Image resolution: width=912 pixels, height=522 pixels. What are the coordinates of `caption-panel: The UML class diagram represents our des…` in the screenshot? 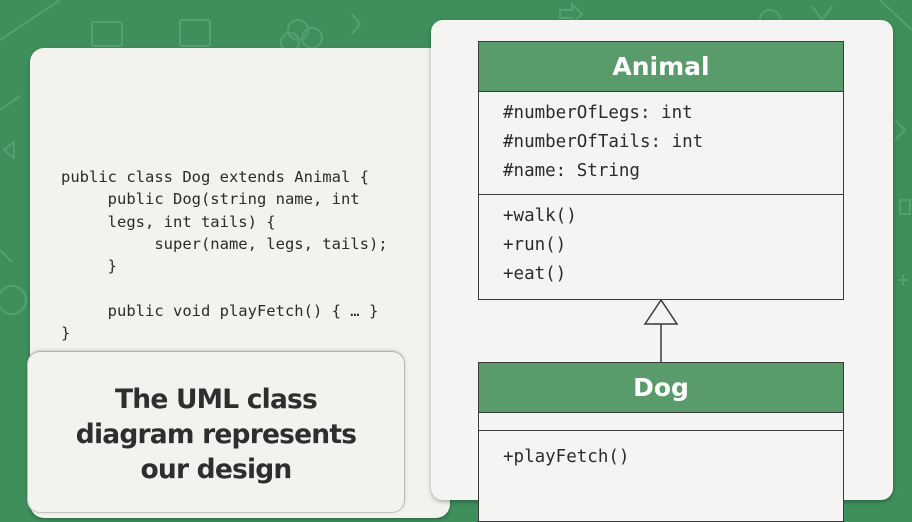 It's located at (216, 432).